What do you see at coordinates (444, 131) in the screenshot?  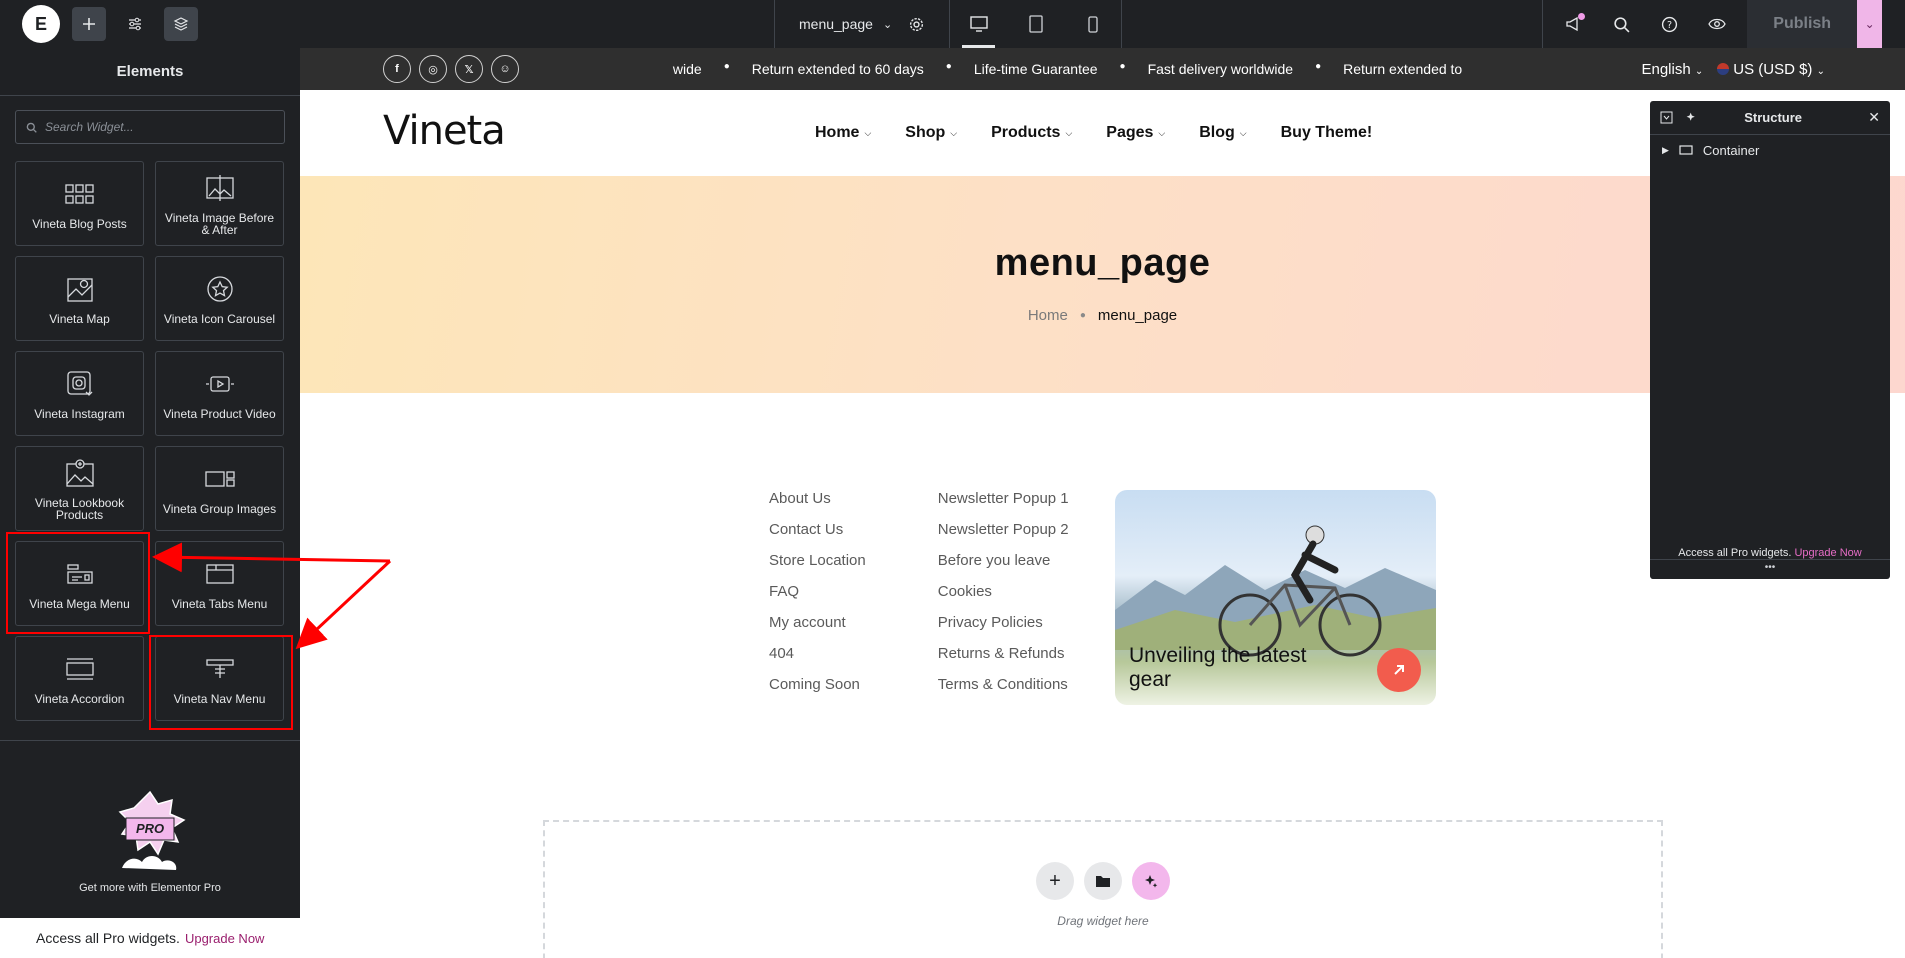 I see `site-logo: Vineta` at bounding box center [444, 131].